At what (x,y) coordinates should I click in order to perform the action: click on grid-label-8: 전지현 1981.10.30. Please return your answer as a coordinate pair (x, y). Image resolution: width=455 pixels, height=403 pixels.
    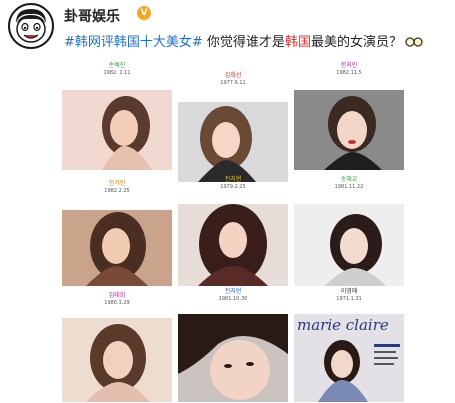
    Looking at the image, I should click on (233, 295).